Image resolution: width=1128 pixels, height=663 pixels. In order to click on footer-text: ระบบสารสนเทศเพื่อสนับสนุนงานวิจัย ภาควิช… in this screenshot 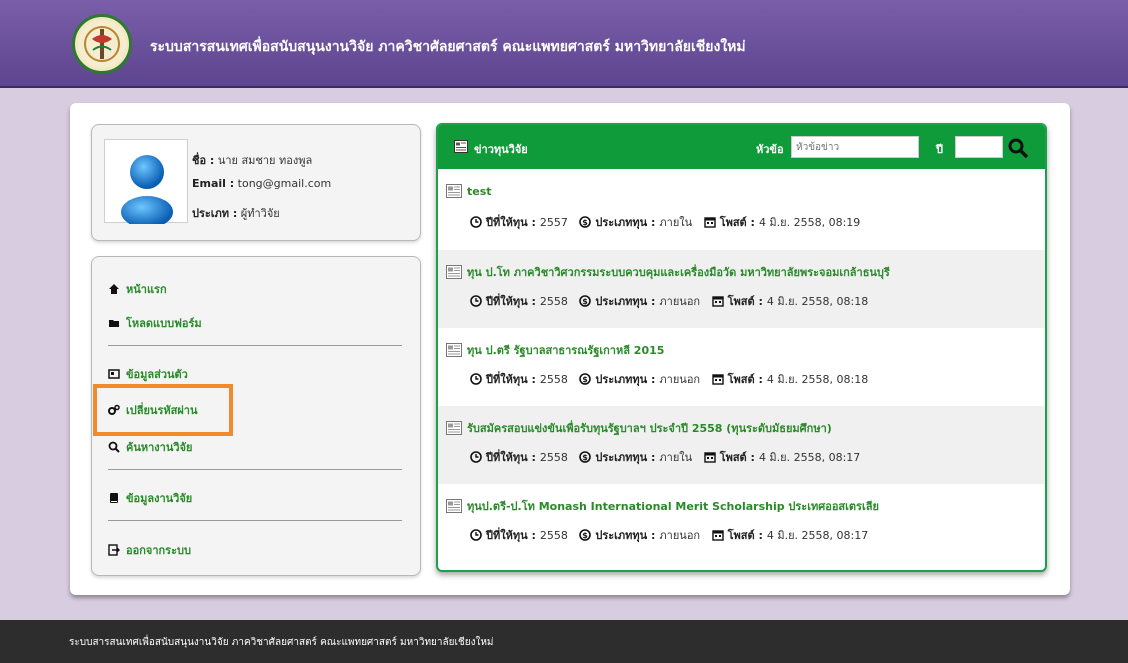, I will do `click(281, 642)`.